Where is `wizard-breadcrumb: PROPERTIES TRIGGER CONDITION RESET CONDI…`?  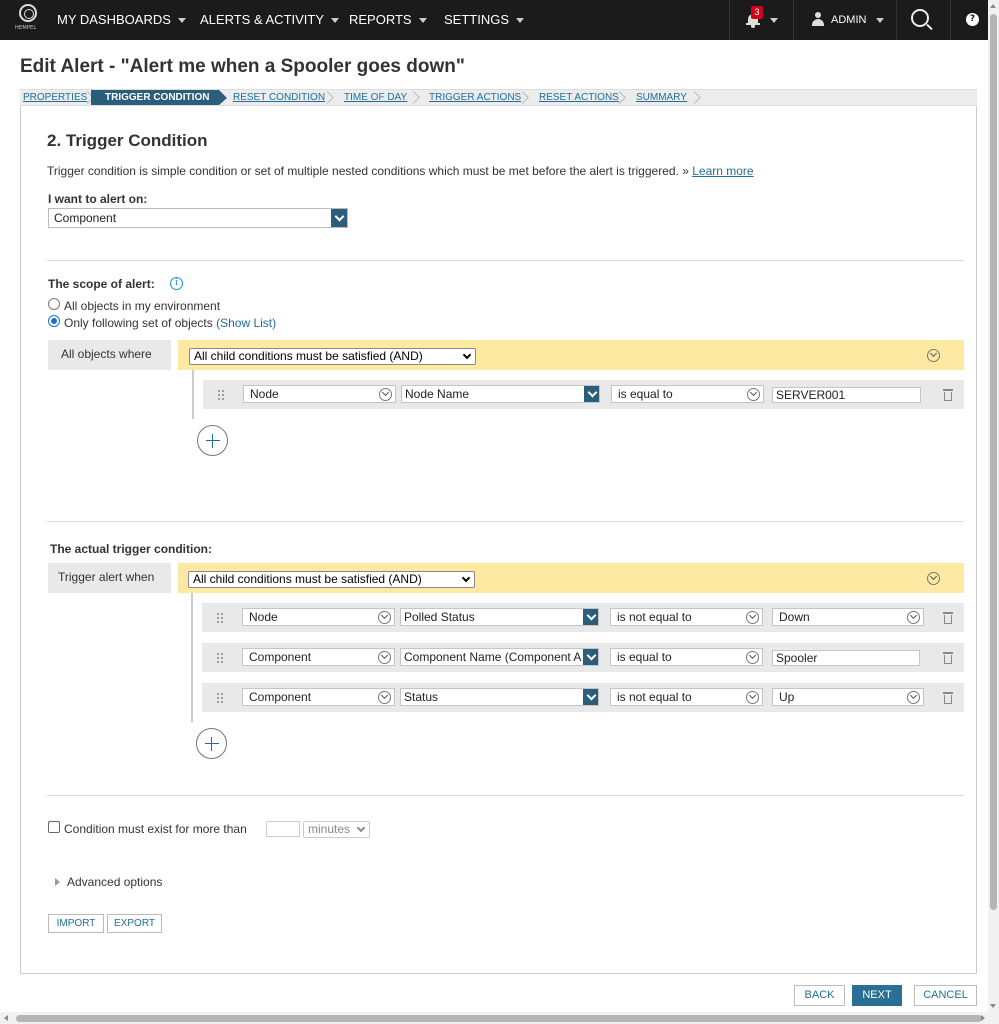 wizard-breadcrumb: PROPERTIES TRIGGER CONDITION RESET CONDI… is located at coordinates (498, 97).